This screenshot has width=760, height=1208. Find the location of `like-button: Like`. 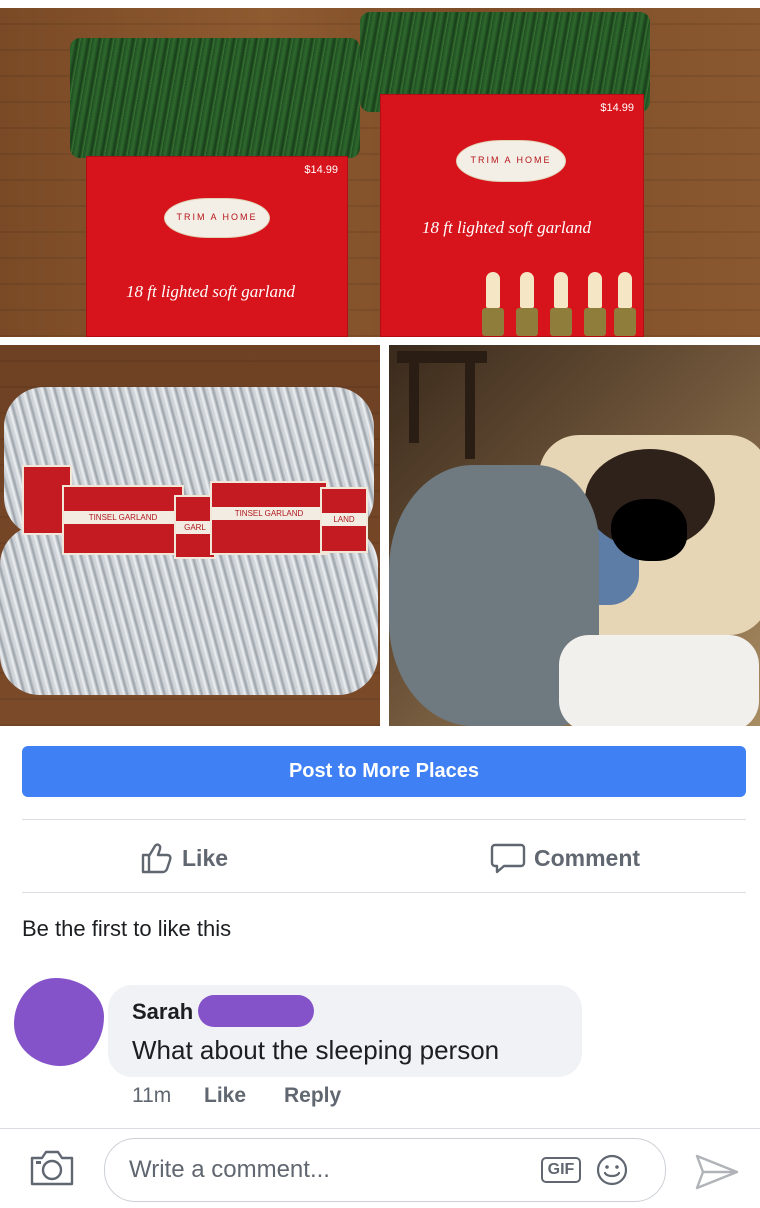

like-button: Like is located at coordinates (184, 858).